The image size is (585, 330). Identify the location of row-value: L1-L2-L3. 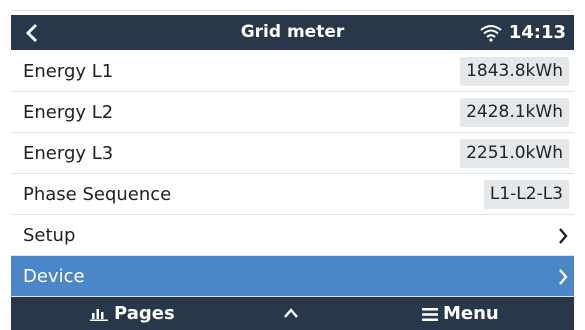
(526, 194).